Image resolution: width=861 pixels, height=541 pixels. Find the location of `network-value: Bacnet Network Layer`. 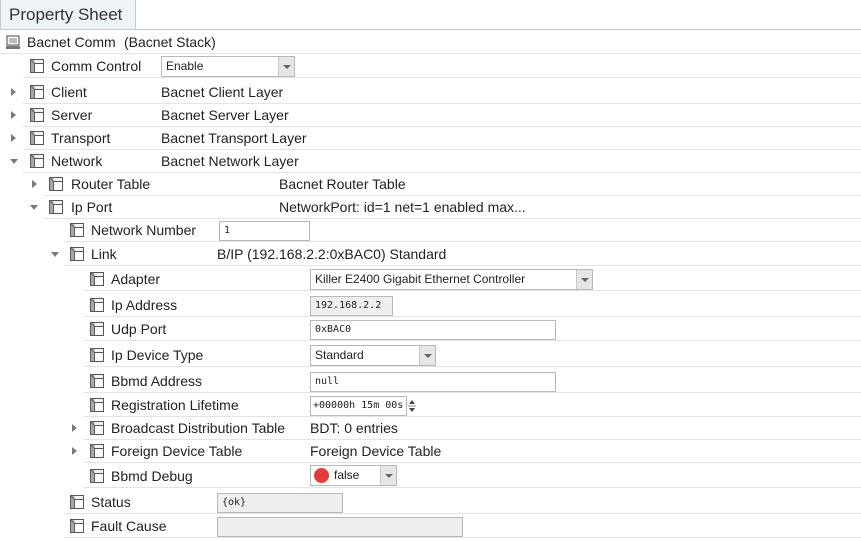

network-value: Bacnet Network Layer is located at coordinates (230, 161).